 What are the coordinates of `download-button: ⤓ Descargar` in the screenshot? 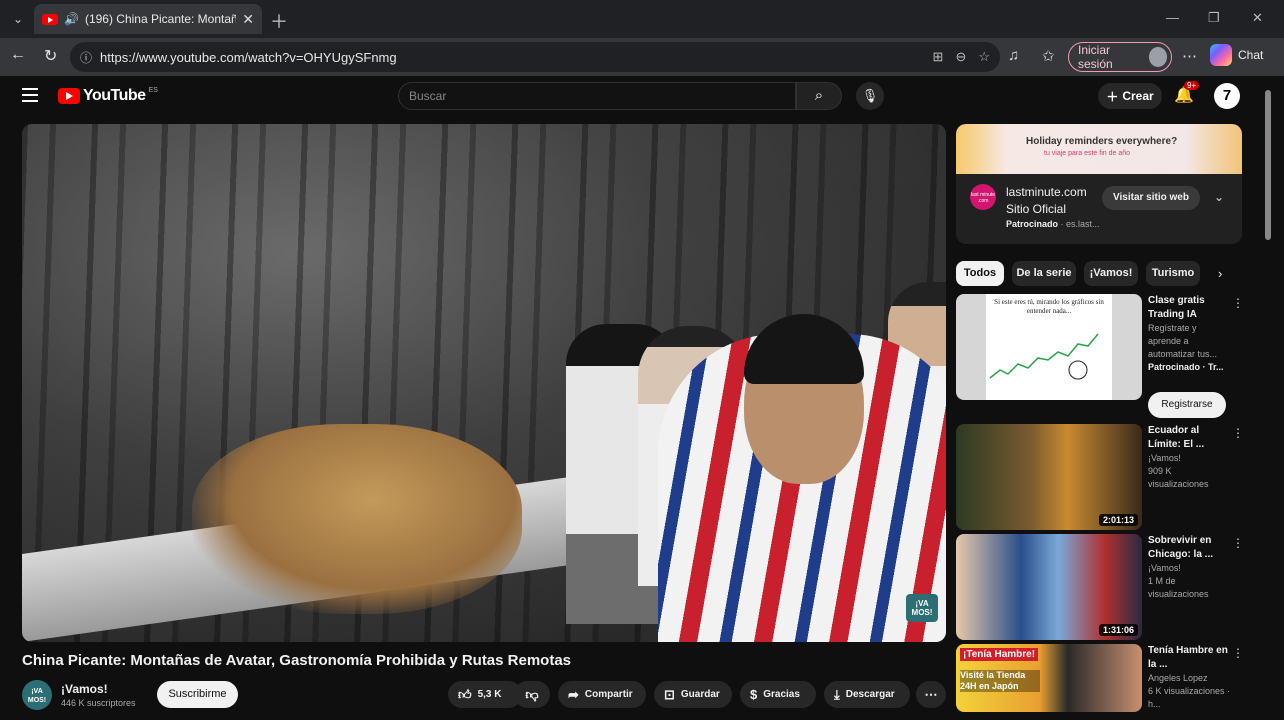 It's located at (867, 694).